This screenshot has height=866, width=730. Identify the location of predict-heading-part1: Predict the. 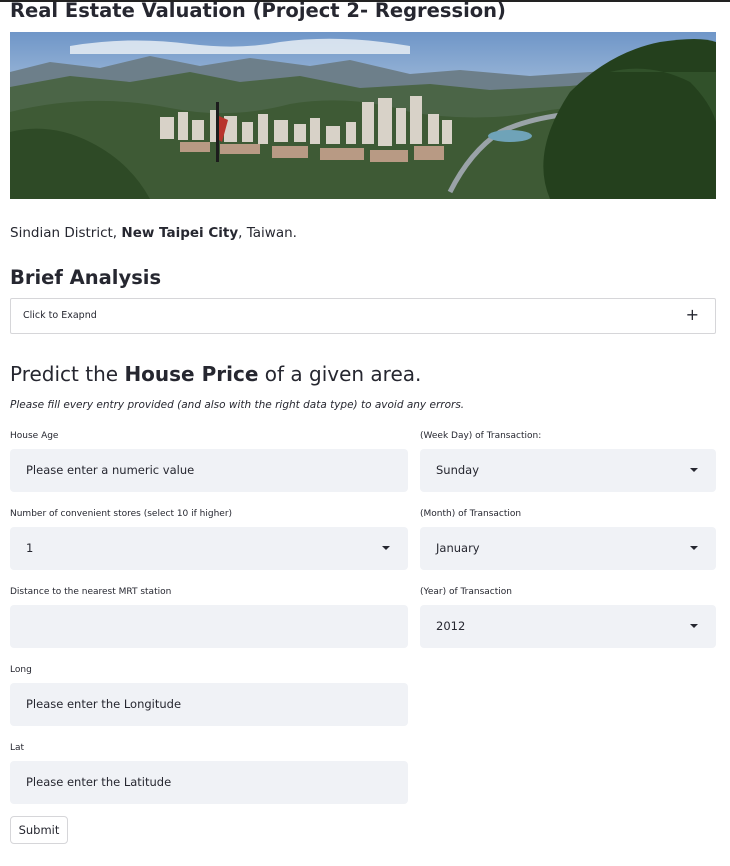
(67, 374).